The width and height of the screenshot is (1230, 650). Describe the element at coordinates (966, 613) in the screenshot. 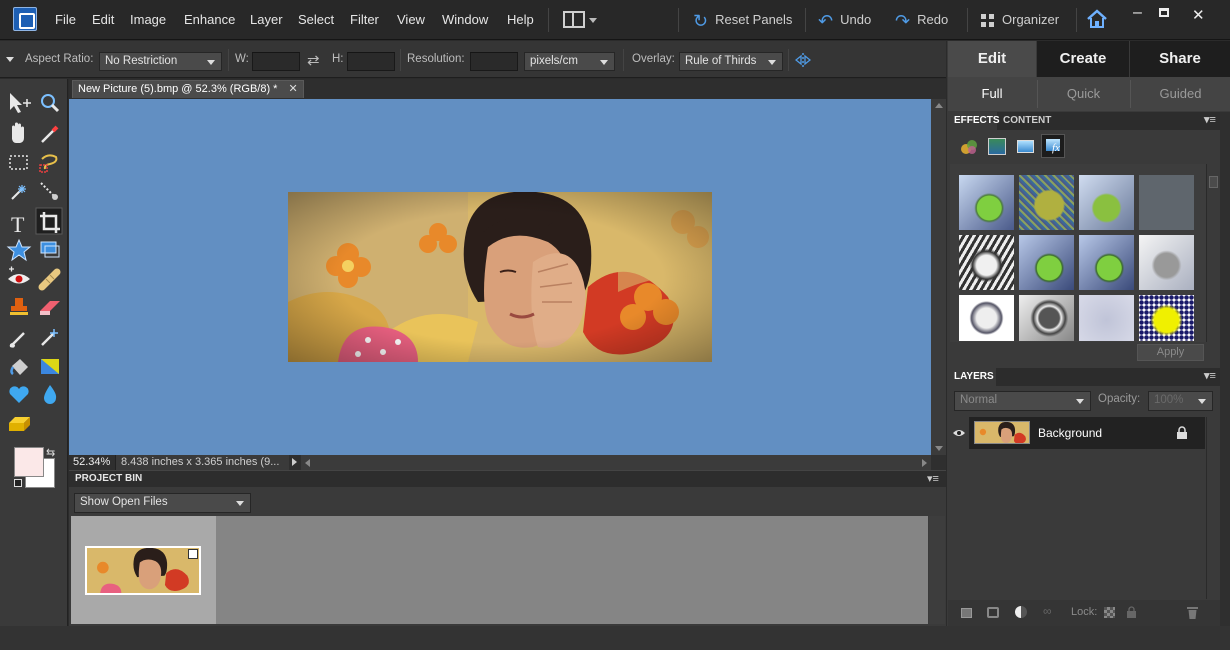

I see `new-layer-icon` at that location.